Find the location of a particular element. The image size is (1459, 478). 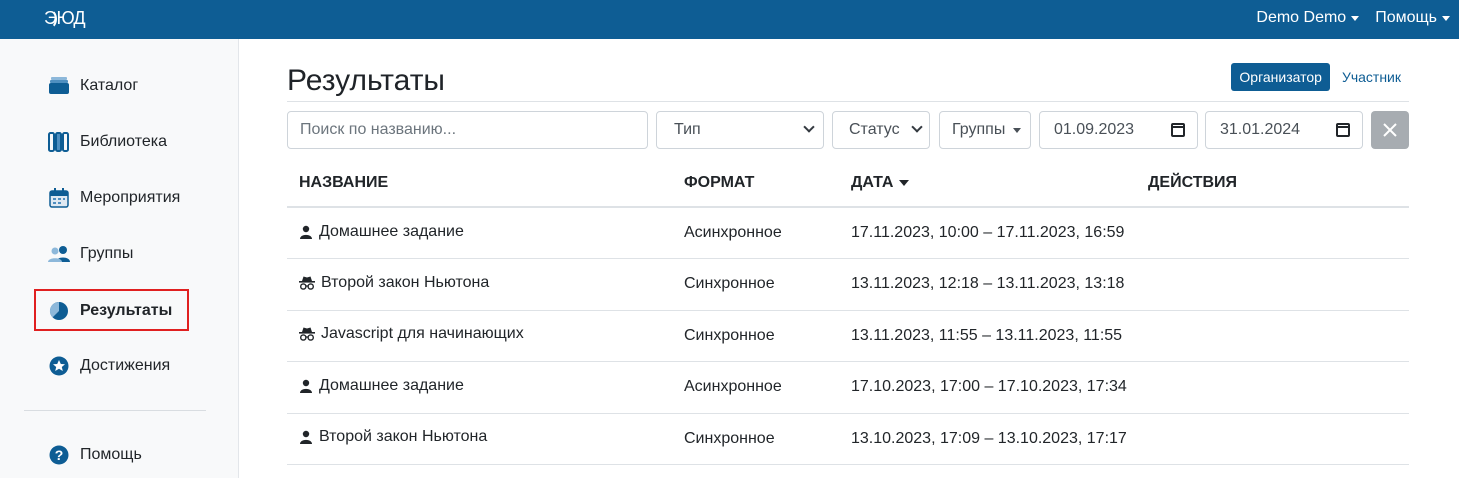

sidebar-item-help: ? Помощь is located at coordinates (95, 455).